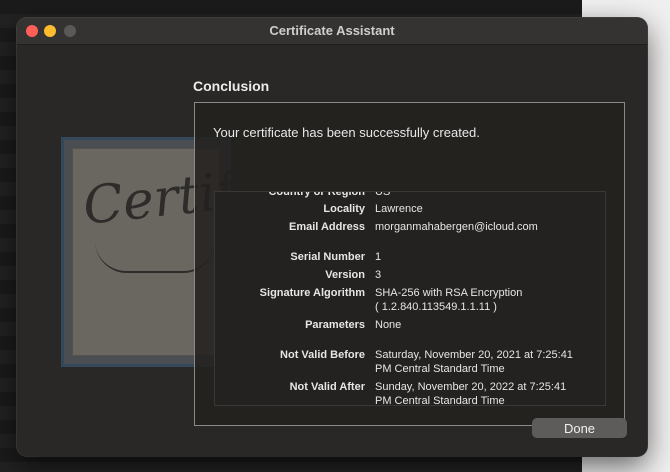 This screenshot has height=472, width=670. I want to click on detail-label: Country or Region, so click(316, 194).